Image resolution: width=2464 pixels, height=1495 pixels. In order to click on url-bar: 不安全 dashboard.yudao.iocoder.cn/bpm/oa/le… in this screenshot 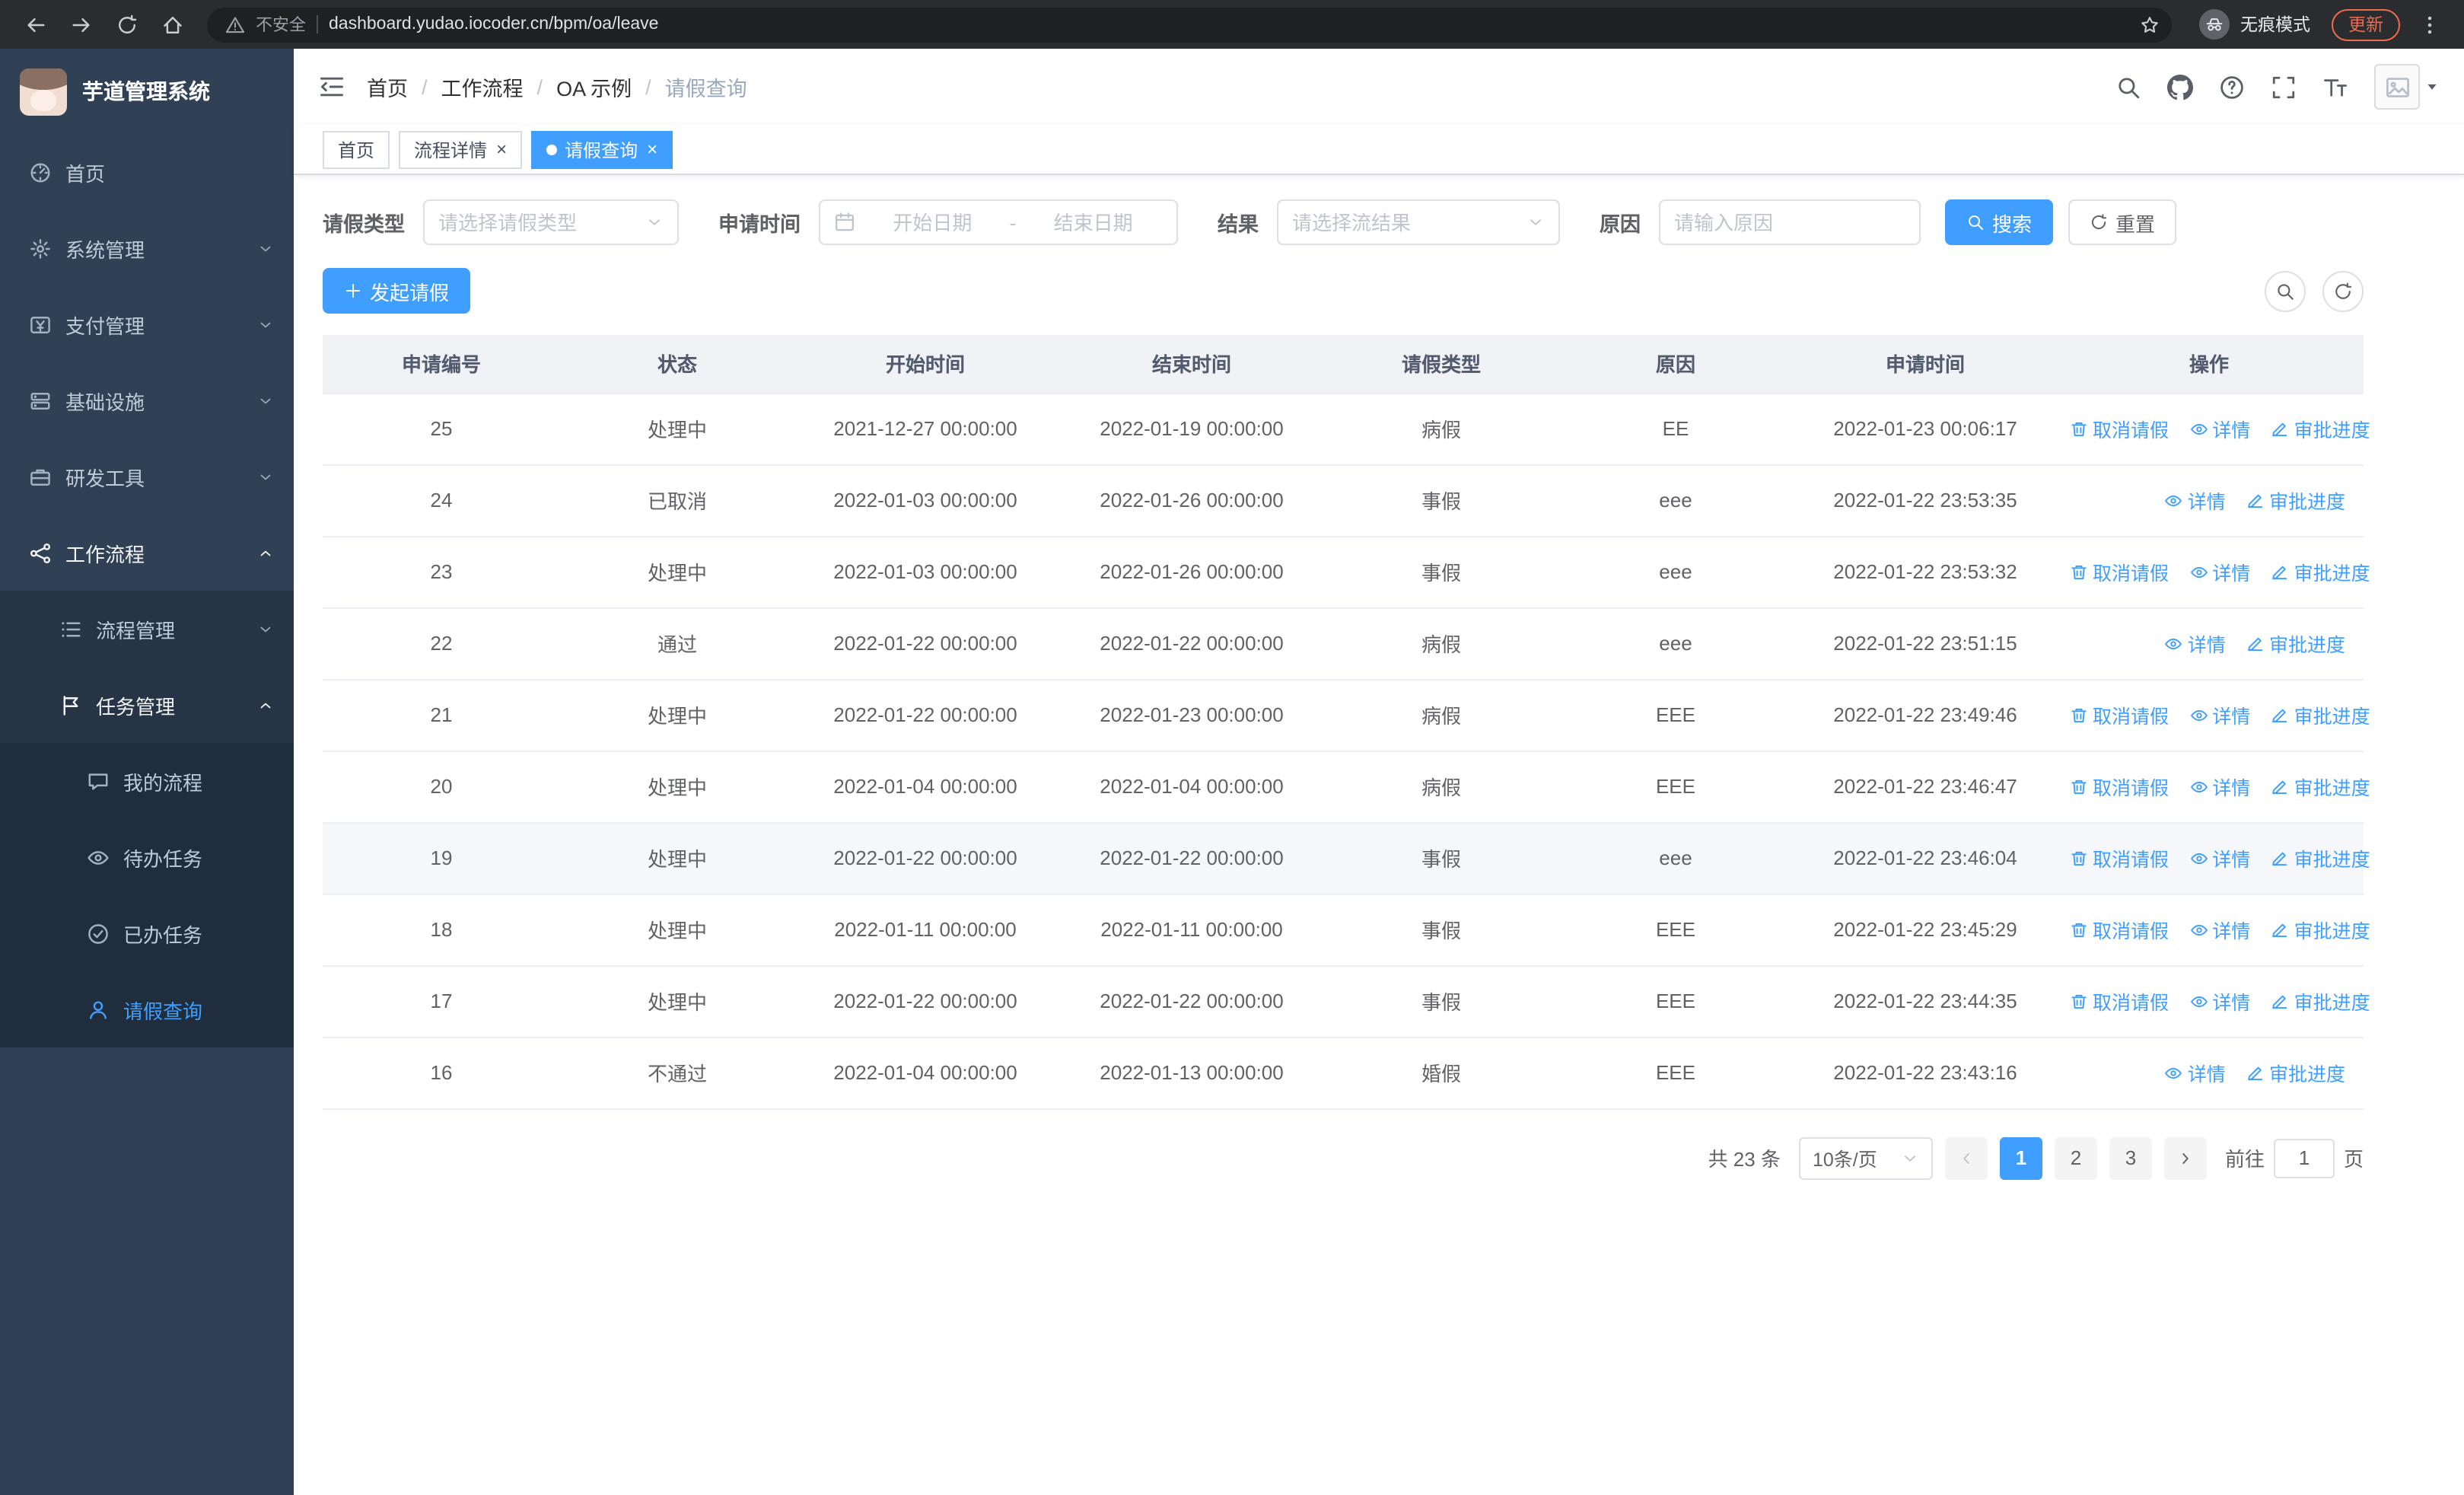, I will do `click(1189, 25)`.